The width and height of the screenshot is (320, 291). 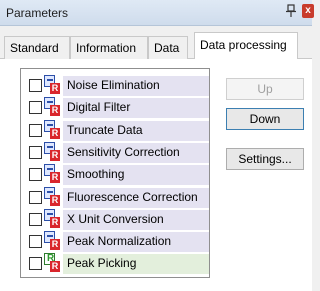 I want to click on list-item: R R Peak Picking, so click(x=119, y=264).